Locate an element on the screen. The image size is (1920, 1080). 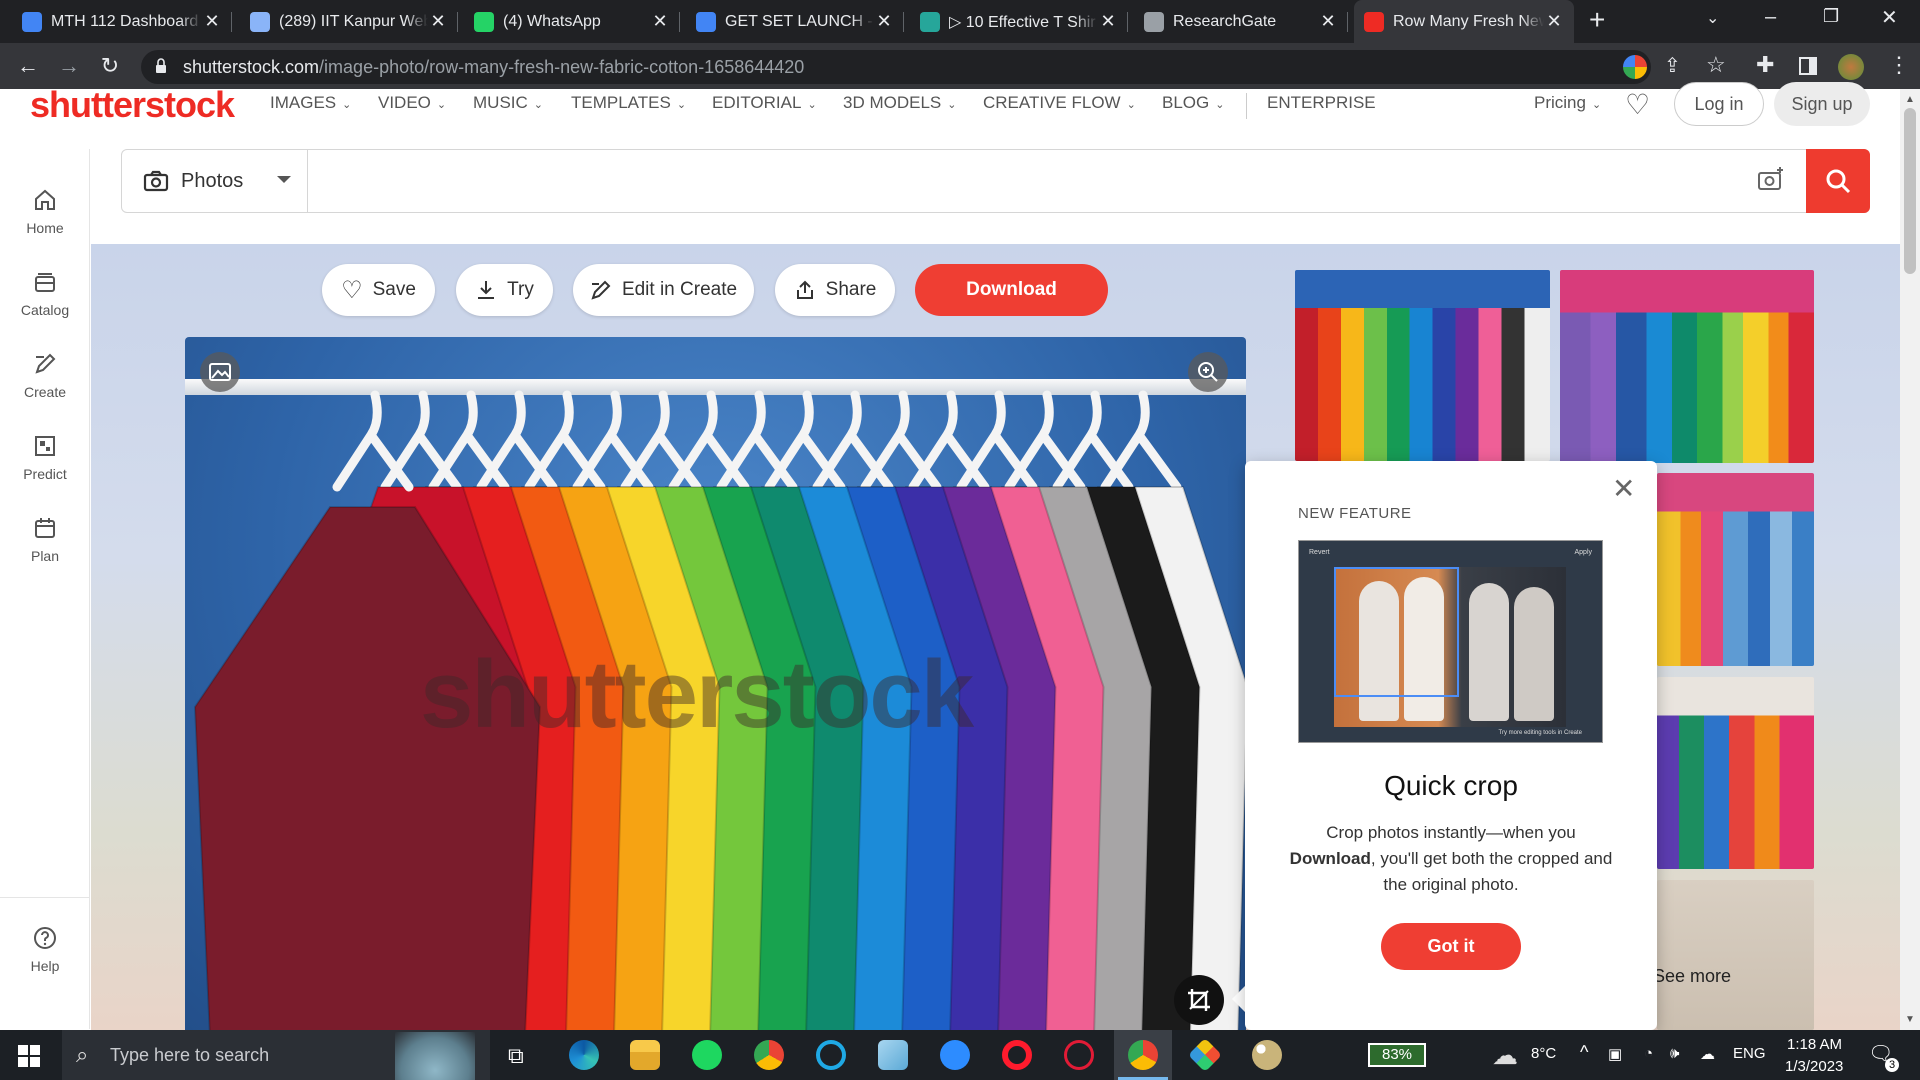
sidebar-item-help: Help is located at coordinates (45, 949).